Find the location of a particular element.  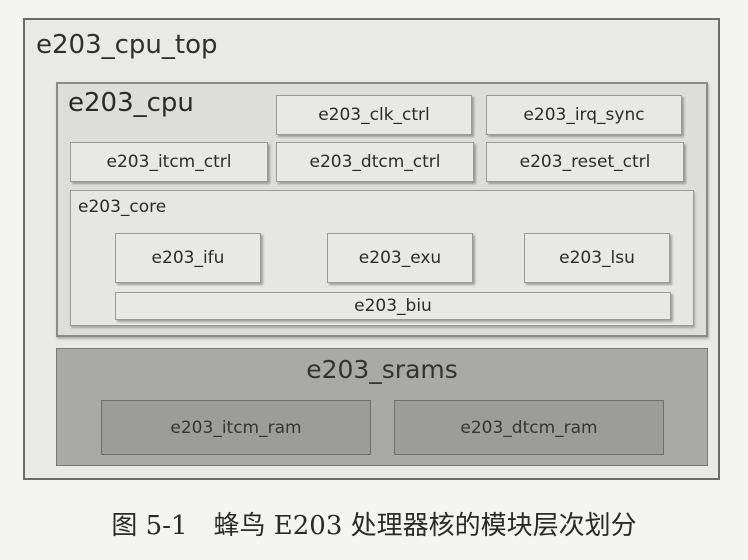

srams-label: e203_srams is located at coordinates (382, 369).